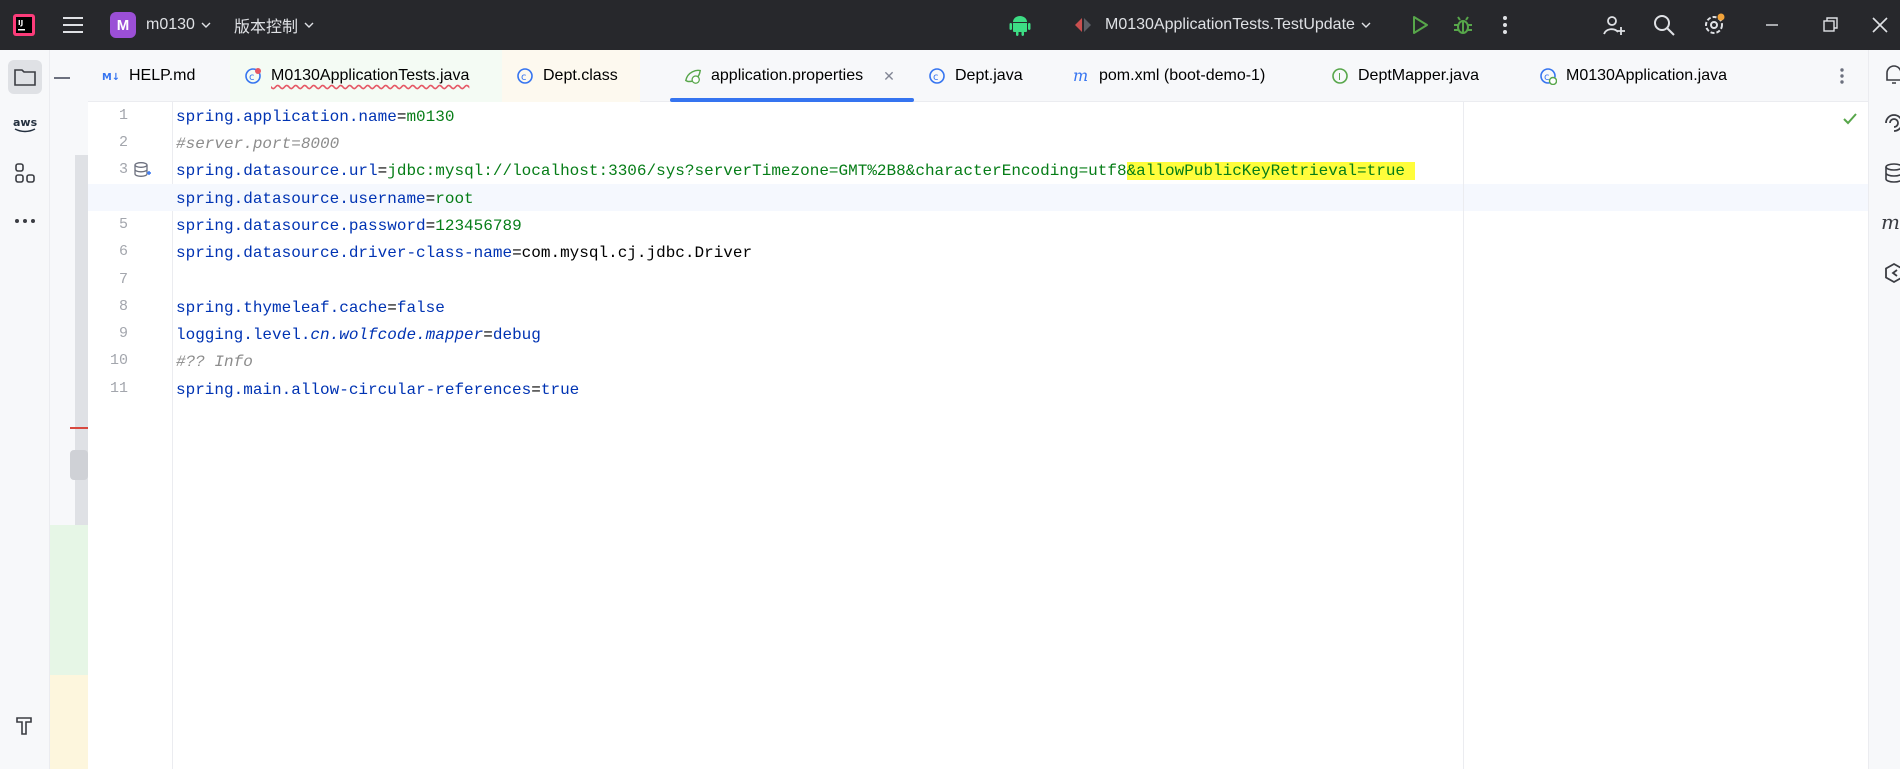 The width and height of the screenshot is (1900, 769). What do you see at coordinates (1891, 123) in the screenshot?
I see `ai-assistant-icon` at bounding box center [1891, 123].